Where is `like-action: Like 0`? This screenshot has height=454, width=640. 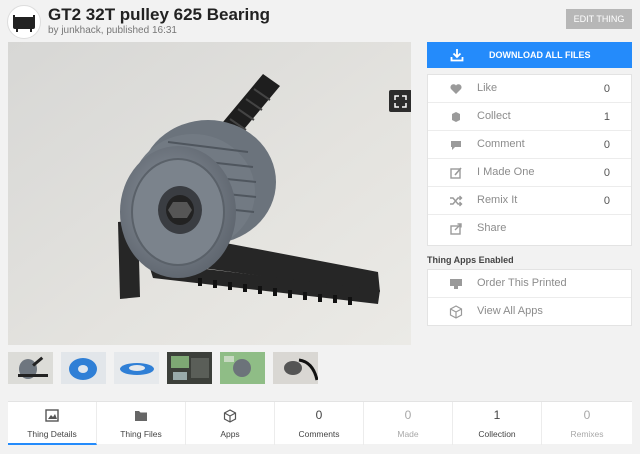
like-action: Like 0 is located at coordinates (529, 89).